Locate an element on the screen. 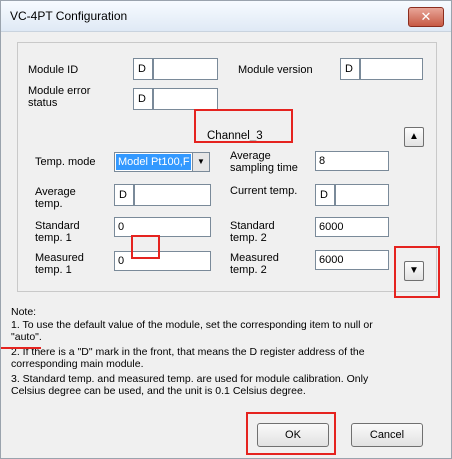  module-version-prefix: D is located at coordinates (350, 69).